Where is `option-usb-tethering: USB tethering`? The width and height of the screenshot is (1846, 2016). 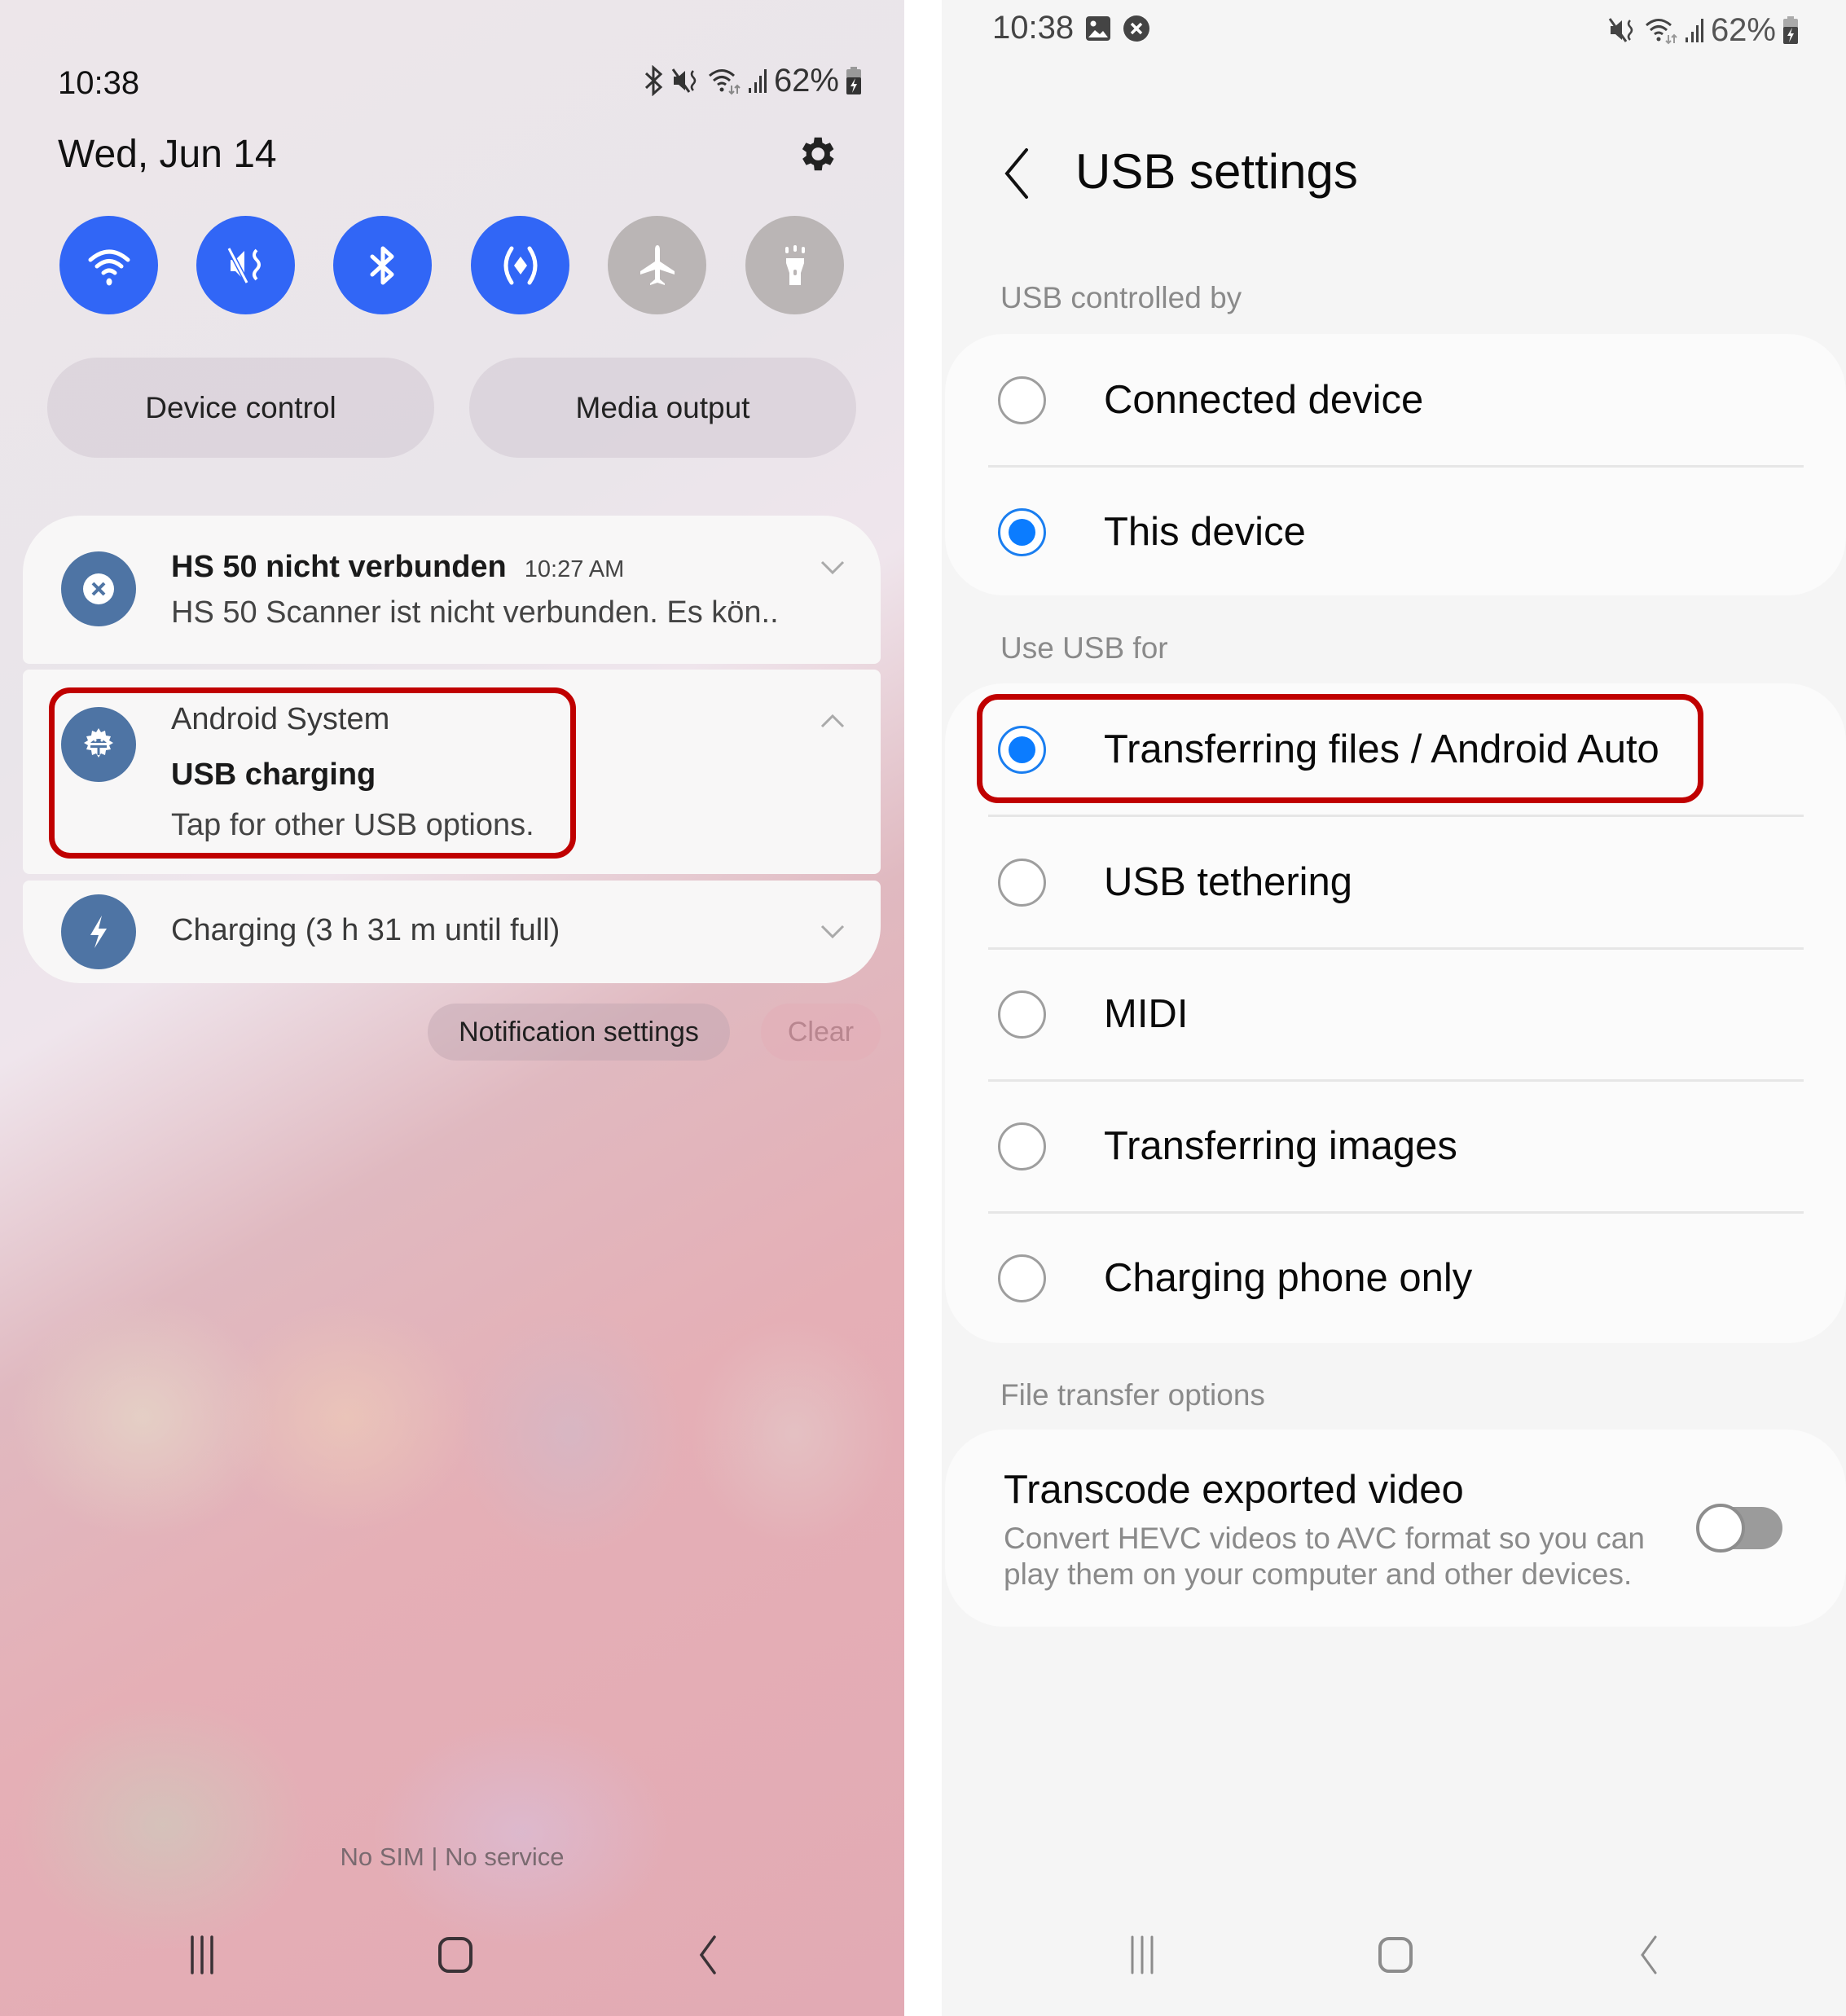
option-usb-tethering: USB tethering is located at coordinates (1395, 882).